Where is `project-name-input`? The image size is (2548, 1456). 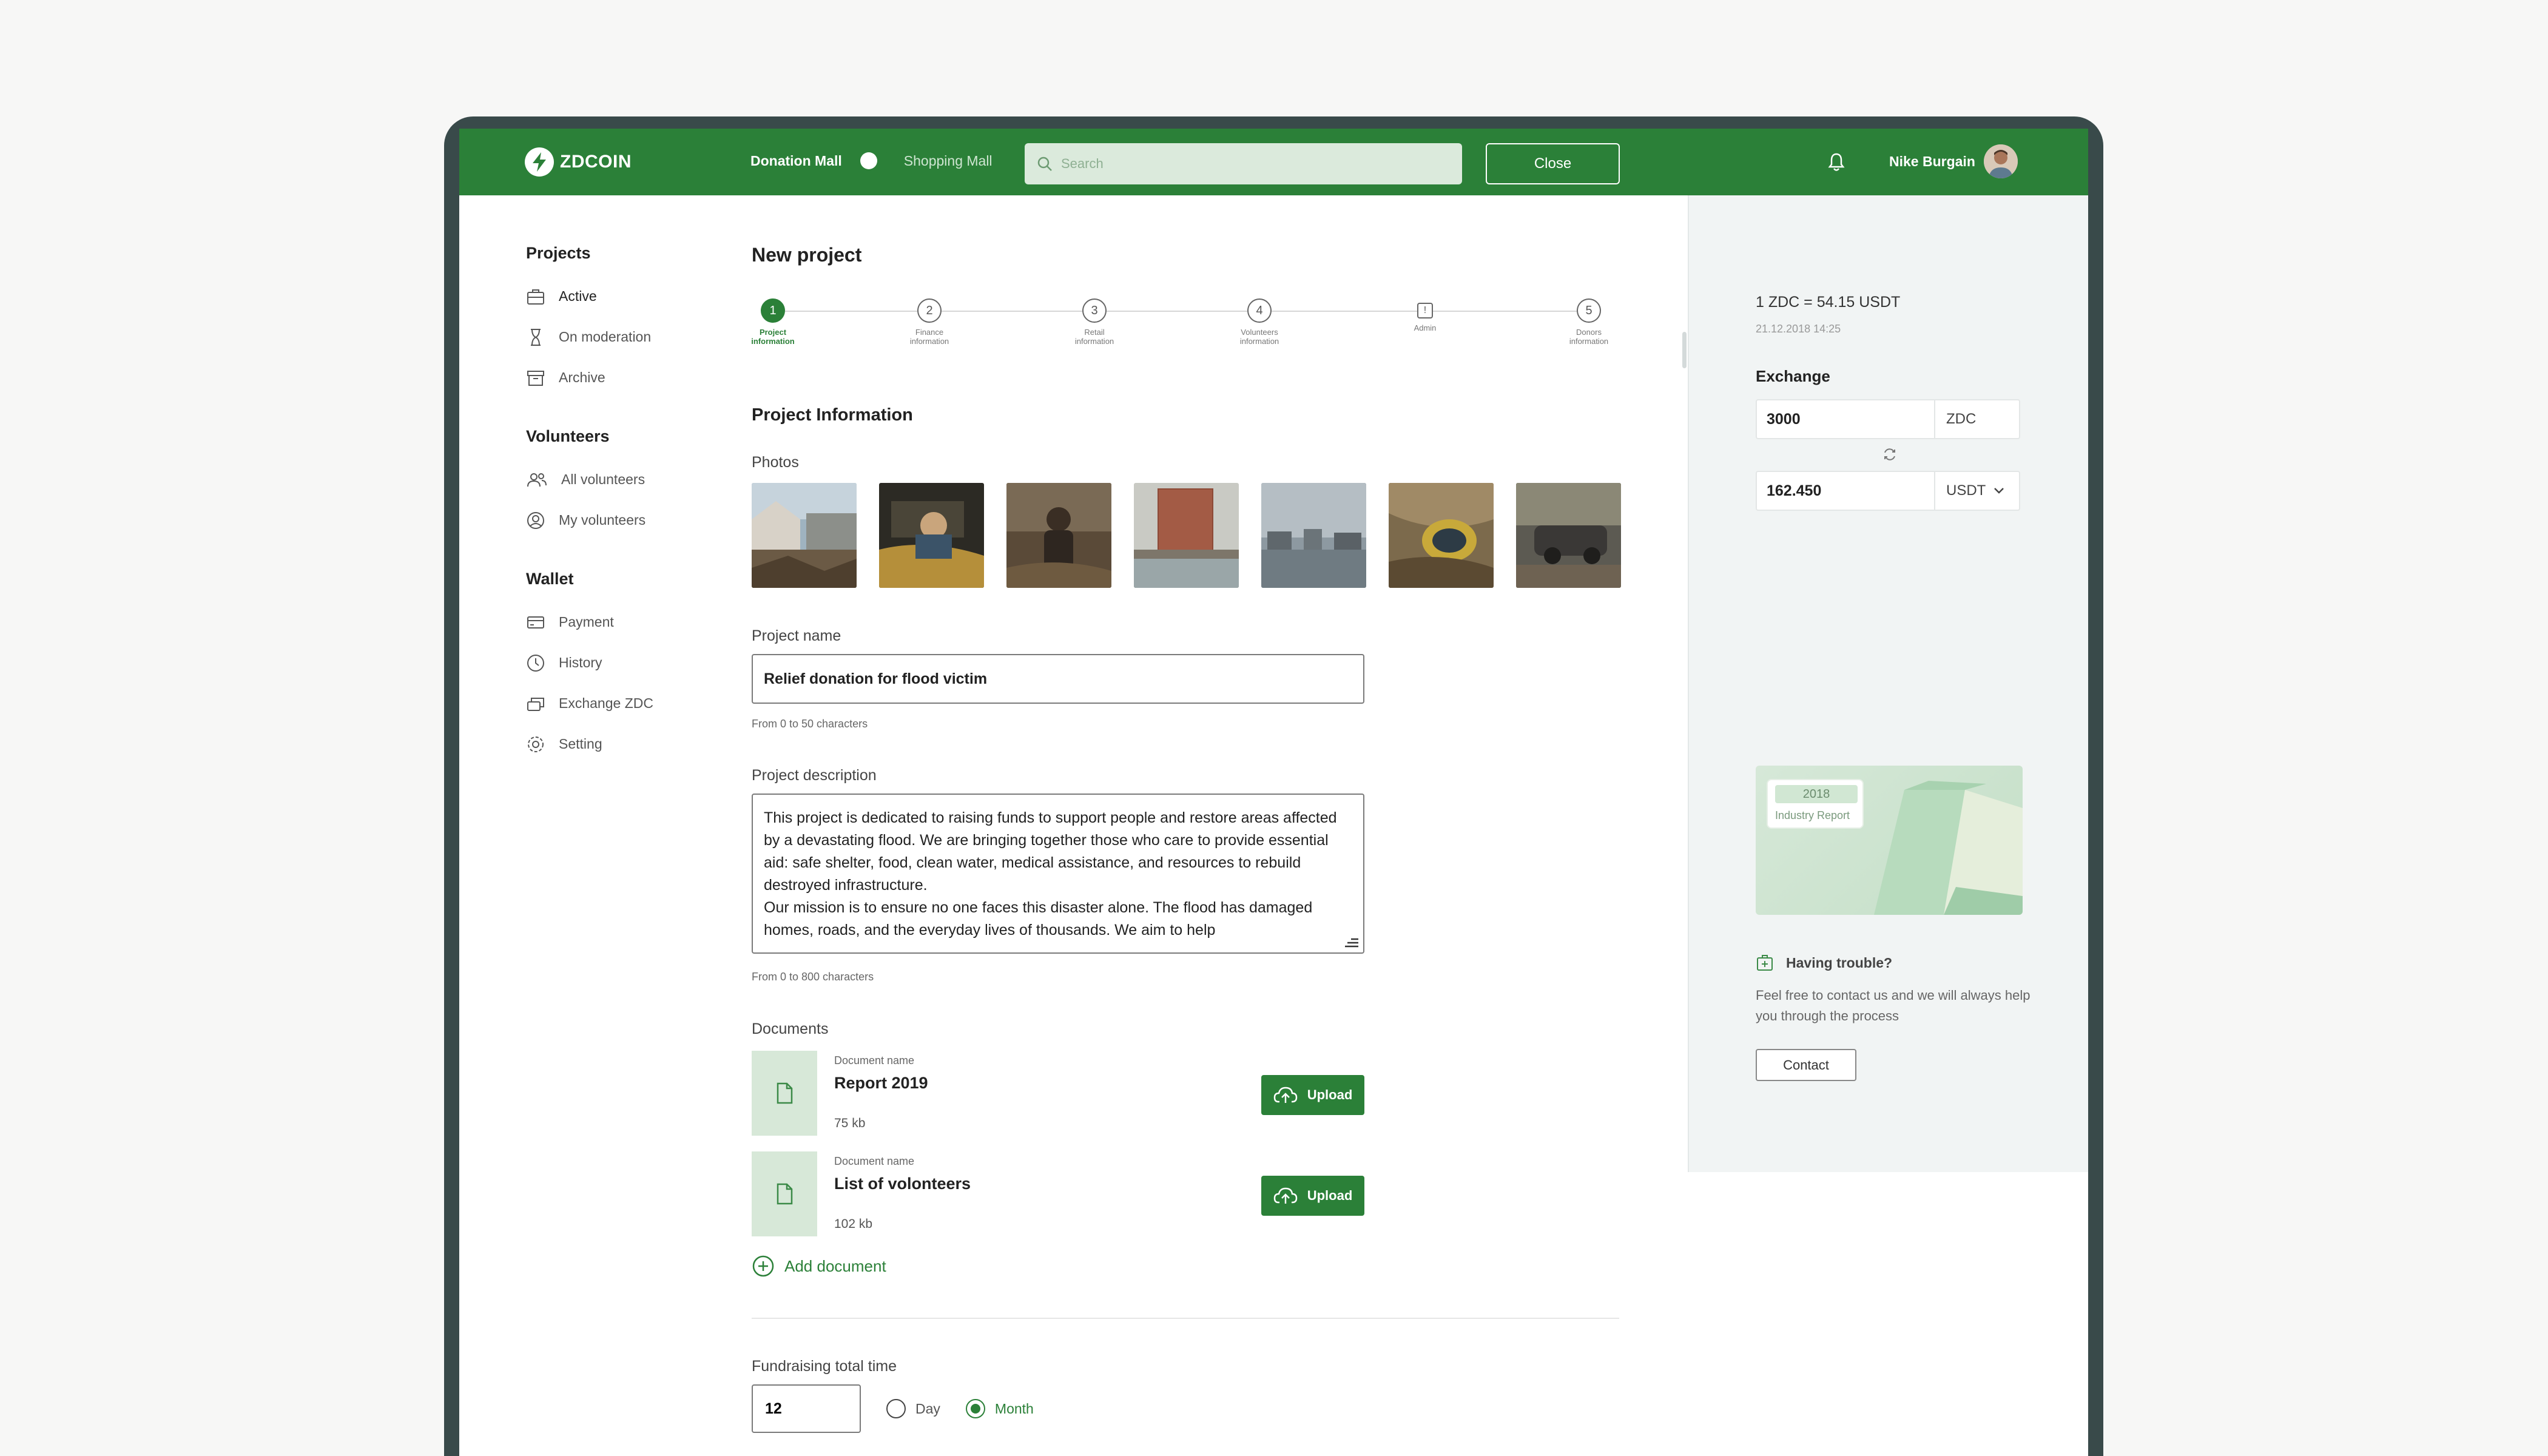
project-name-input is located at coordinates (1058, 679).